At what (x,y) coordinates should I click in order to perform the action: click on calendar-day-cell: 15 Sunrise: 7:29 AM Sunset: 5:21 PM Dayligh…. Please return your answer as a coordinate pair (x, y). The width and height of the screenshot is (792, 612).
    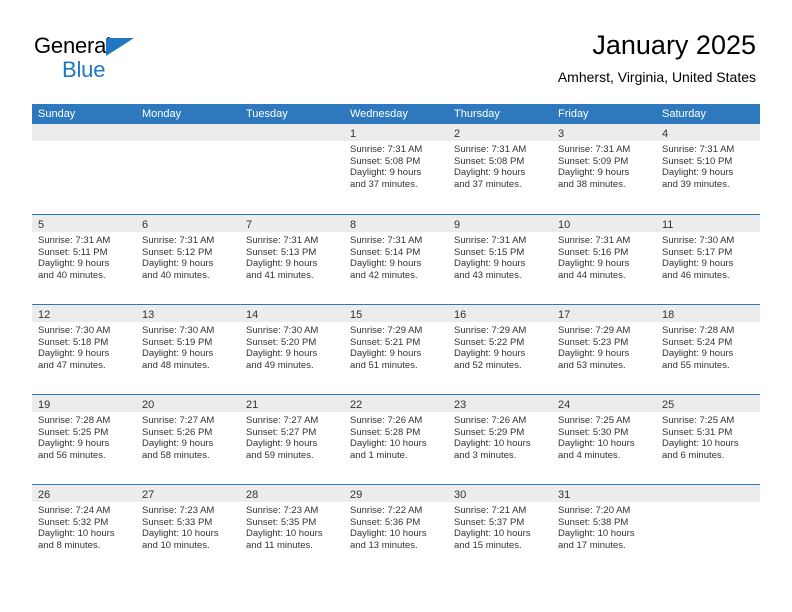
    Looking at the image, I should click on (396, 349).